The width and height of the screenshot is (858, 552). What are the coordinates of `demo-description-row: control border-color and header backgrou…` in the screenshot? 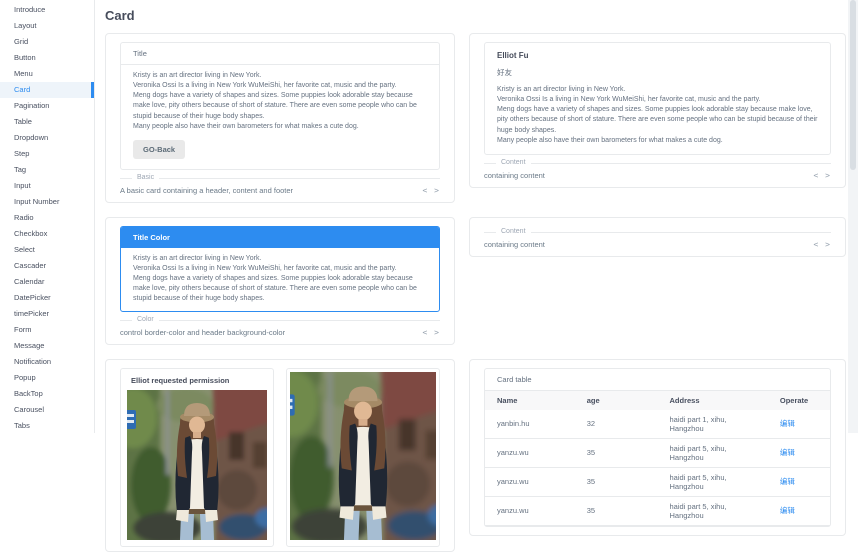 It's located at (280, 330).